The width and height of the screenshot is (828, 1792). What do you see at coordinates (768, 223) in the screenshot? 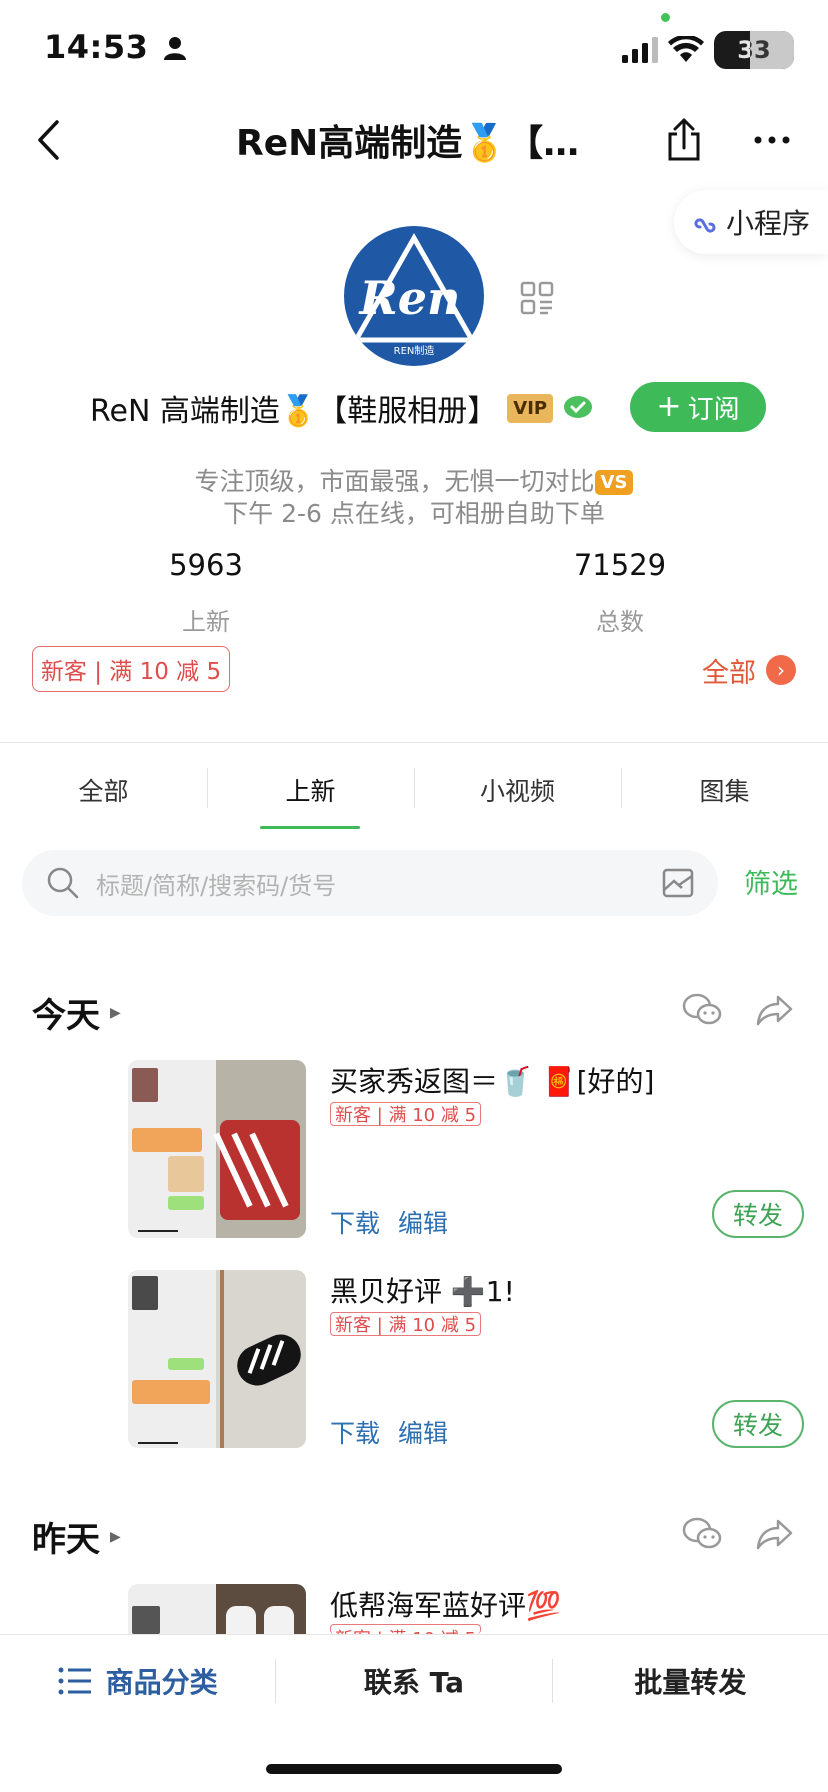
I see `mini-program-label: 小程序` at bounding box center [768, 223].